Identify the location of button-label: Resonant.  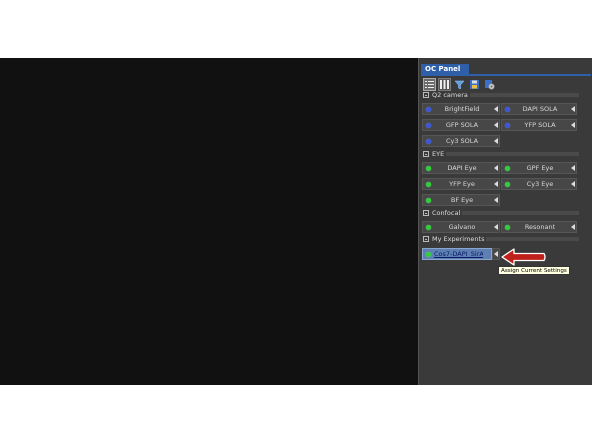
(540, 227).